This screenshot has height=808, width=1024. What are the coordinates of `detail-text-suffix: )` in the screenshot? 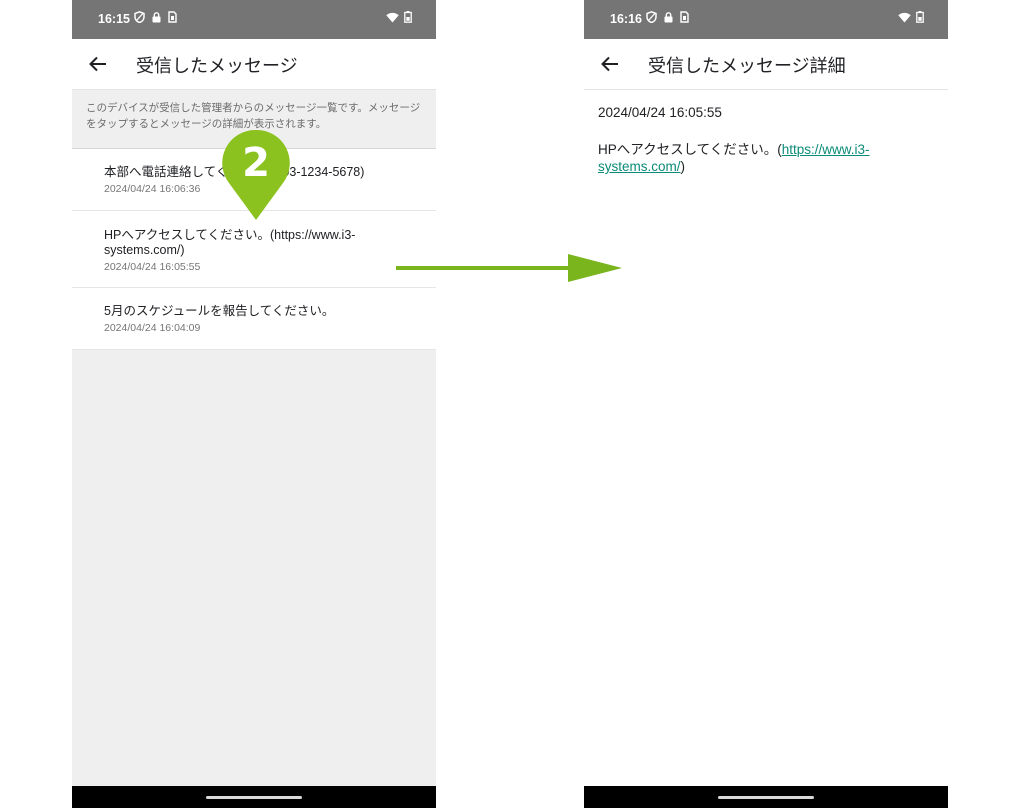 It's located at (683, 166).